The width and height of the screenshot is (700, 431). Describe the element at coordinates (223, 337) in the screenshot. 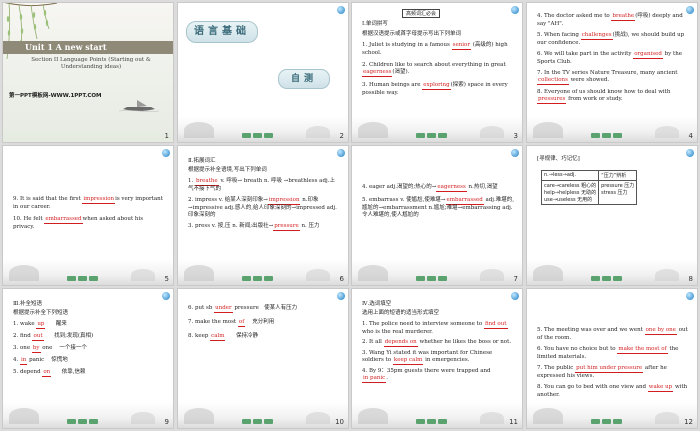

I see `phrase-line: 8. keep calm 保持冷静` at that location.